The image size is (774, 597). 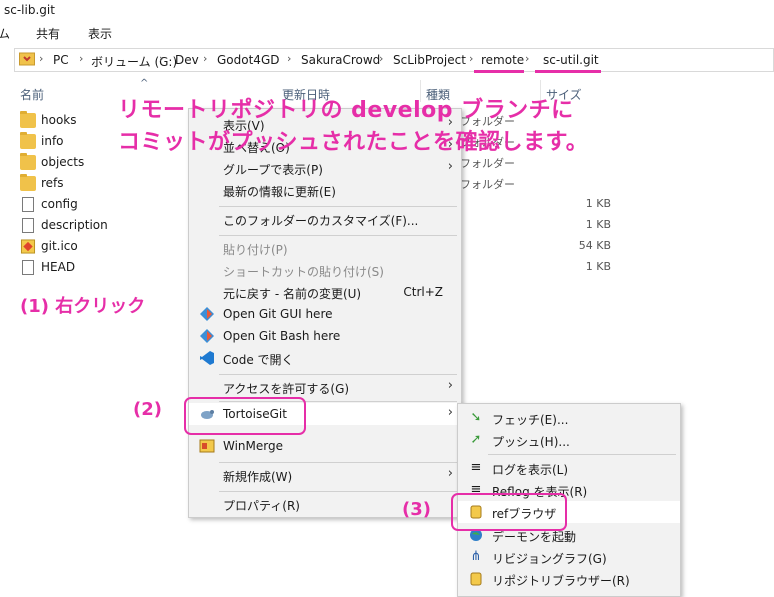 I want to click on breadcrumb-sclibproject: ScLibProject, so click(x=429, y=60).